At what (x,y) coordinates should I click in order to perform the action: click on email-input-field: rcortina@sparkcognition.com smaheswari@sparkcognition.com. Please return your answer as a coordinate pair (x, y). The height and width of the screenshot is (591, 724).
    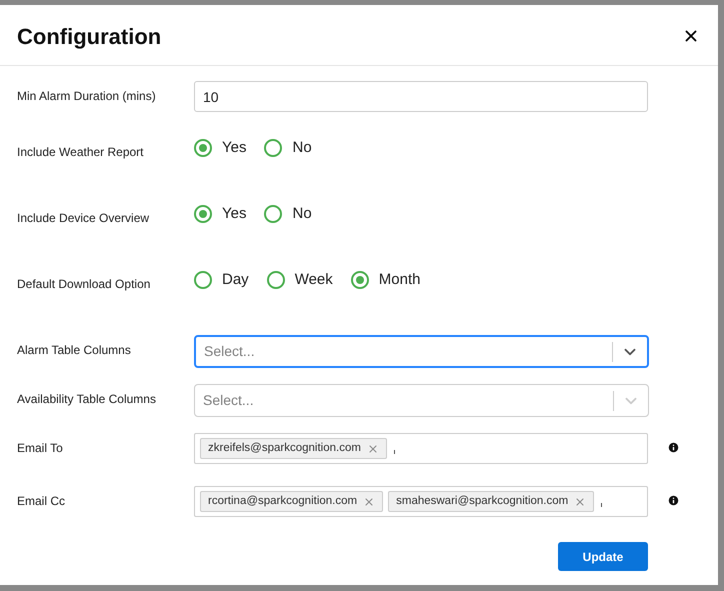
    Looking at the image, I should click on (421, 501).